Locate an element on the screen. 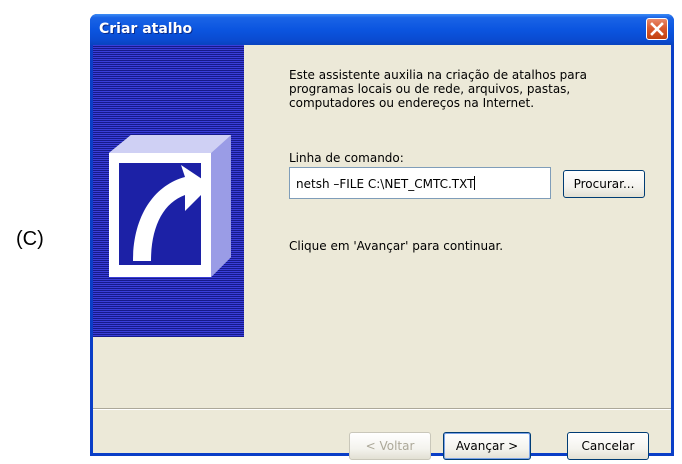 This screenshot has height=464, width=682. back-button: < Voltar is located at coordinates (390, 446).